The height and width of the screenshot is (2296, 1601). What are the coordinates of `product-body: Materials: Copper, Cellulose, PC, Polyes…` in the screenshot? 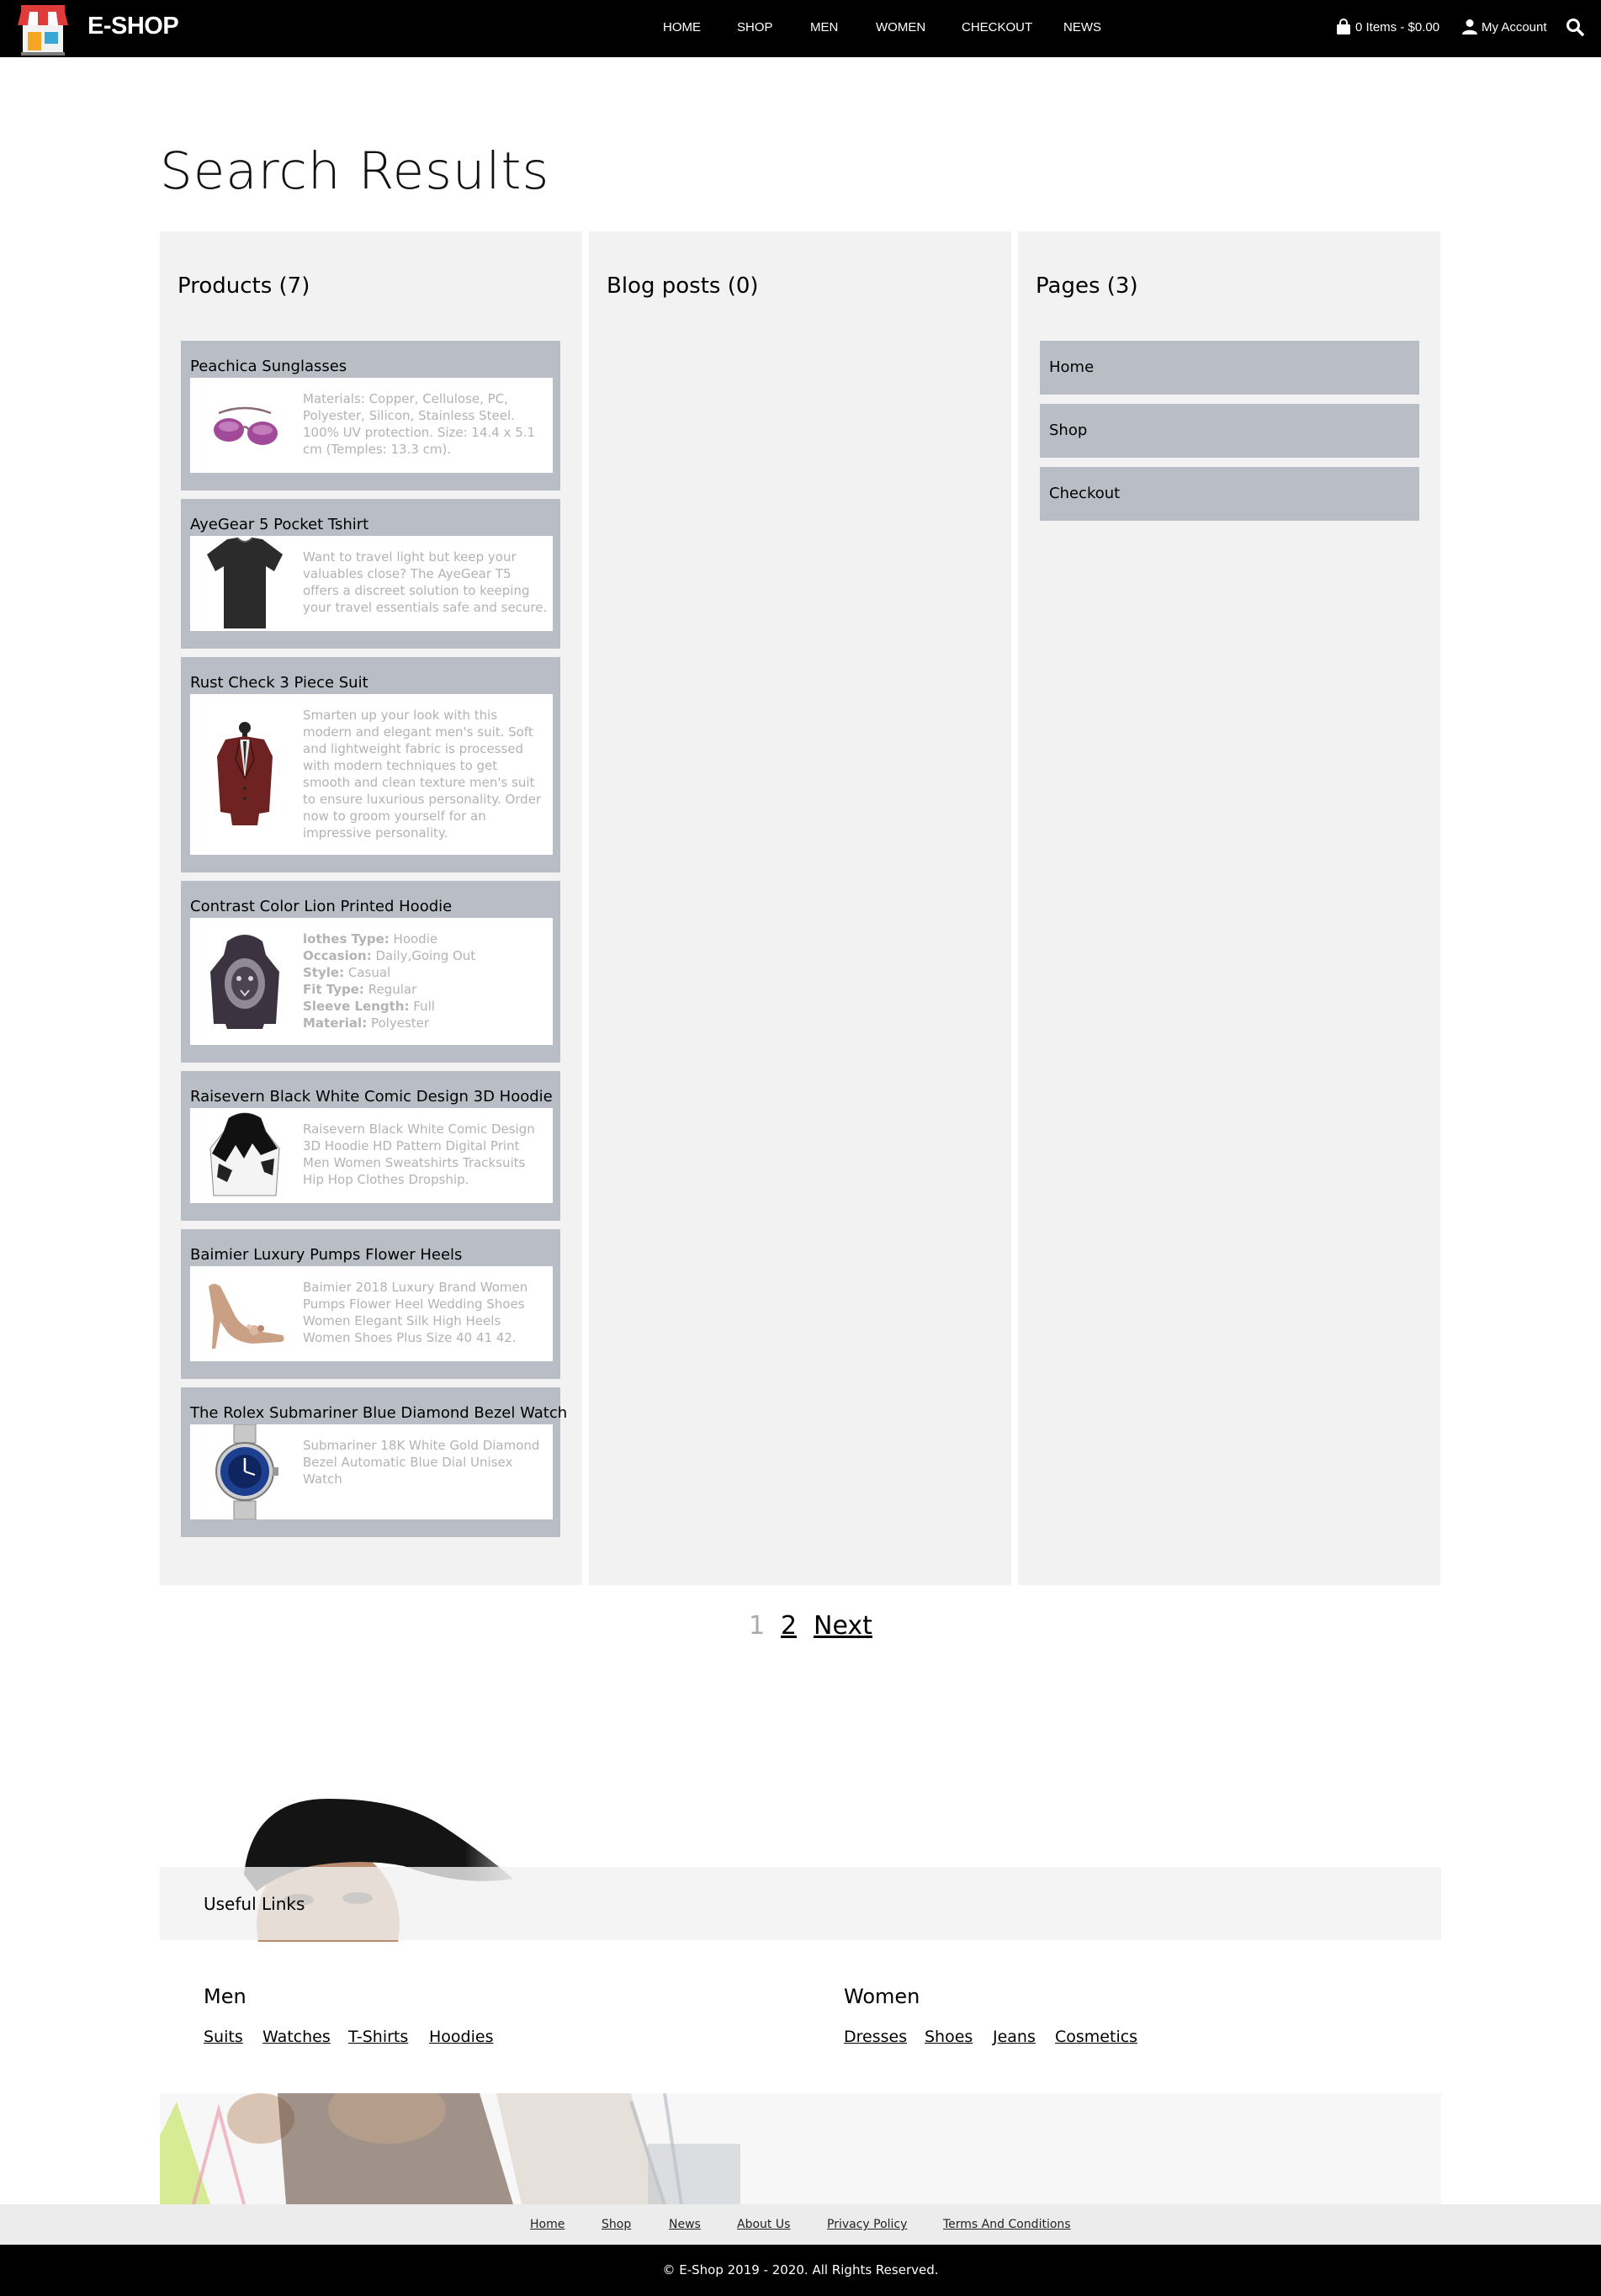 It's located at (371, 426).